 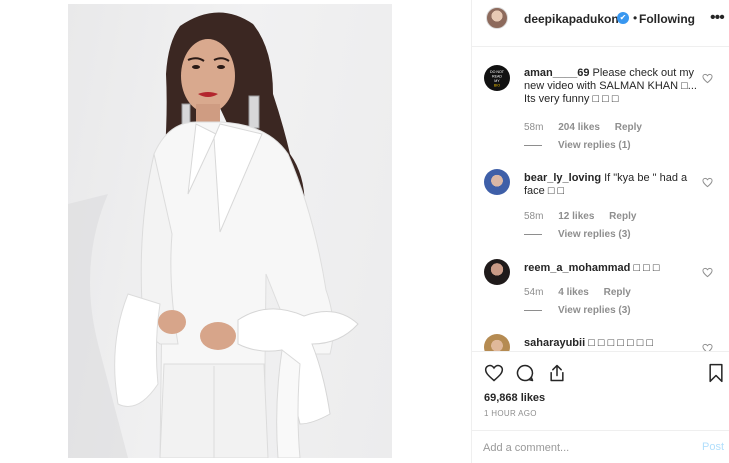 What do you see at coordinates (579, 127) in the screenshot?
I see `comment-likes: 204 likes` at bounding box center [579, 127].